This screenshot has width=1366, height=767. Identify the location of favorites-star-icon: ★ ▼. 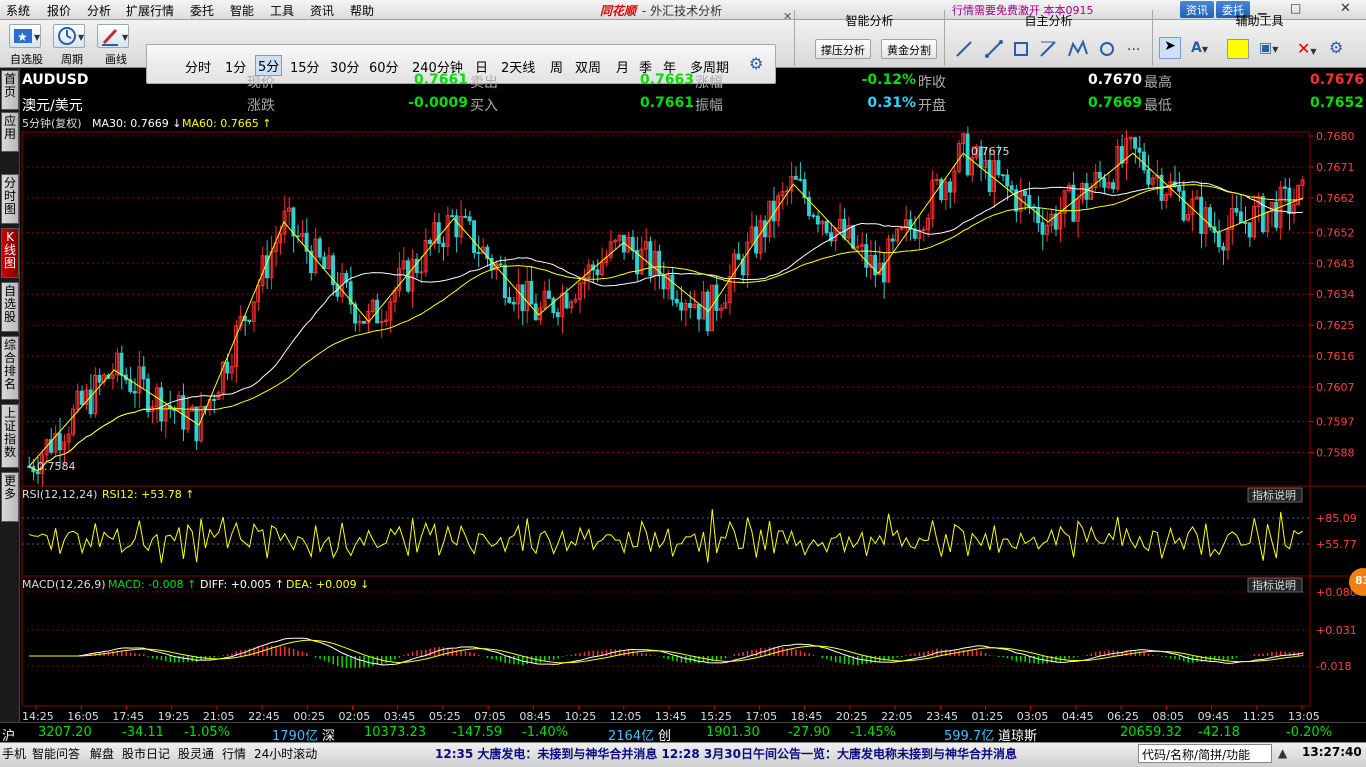
(25, 36).